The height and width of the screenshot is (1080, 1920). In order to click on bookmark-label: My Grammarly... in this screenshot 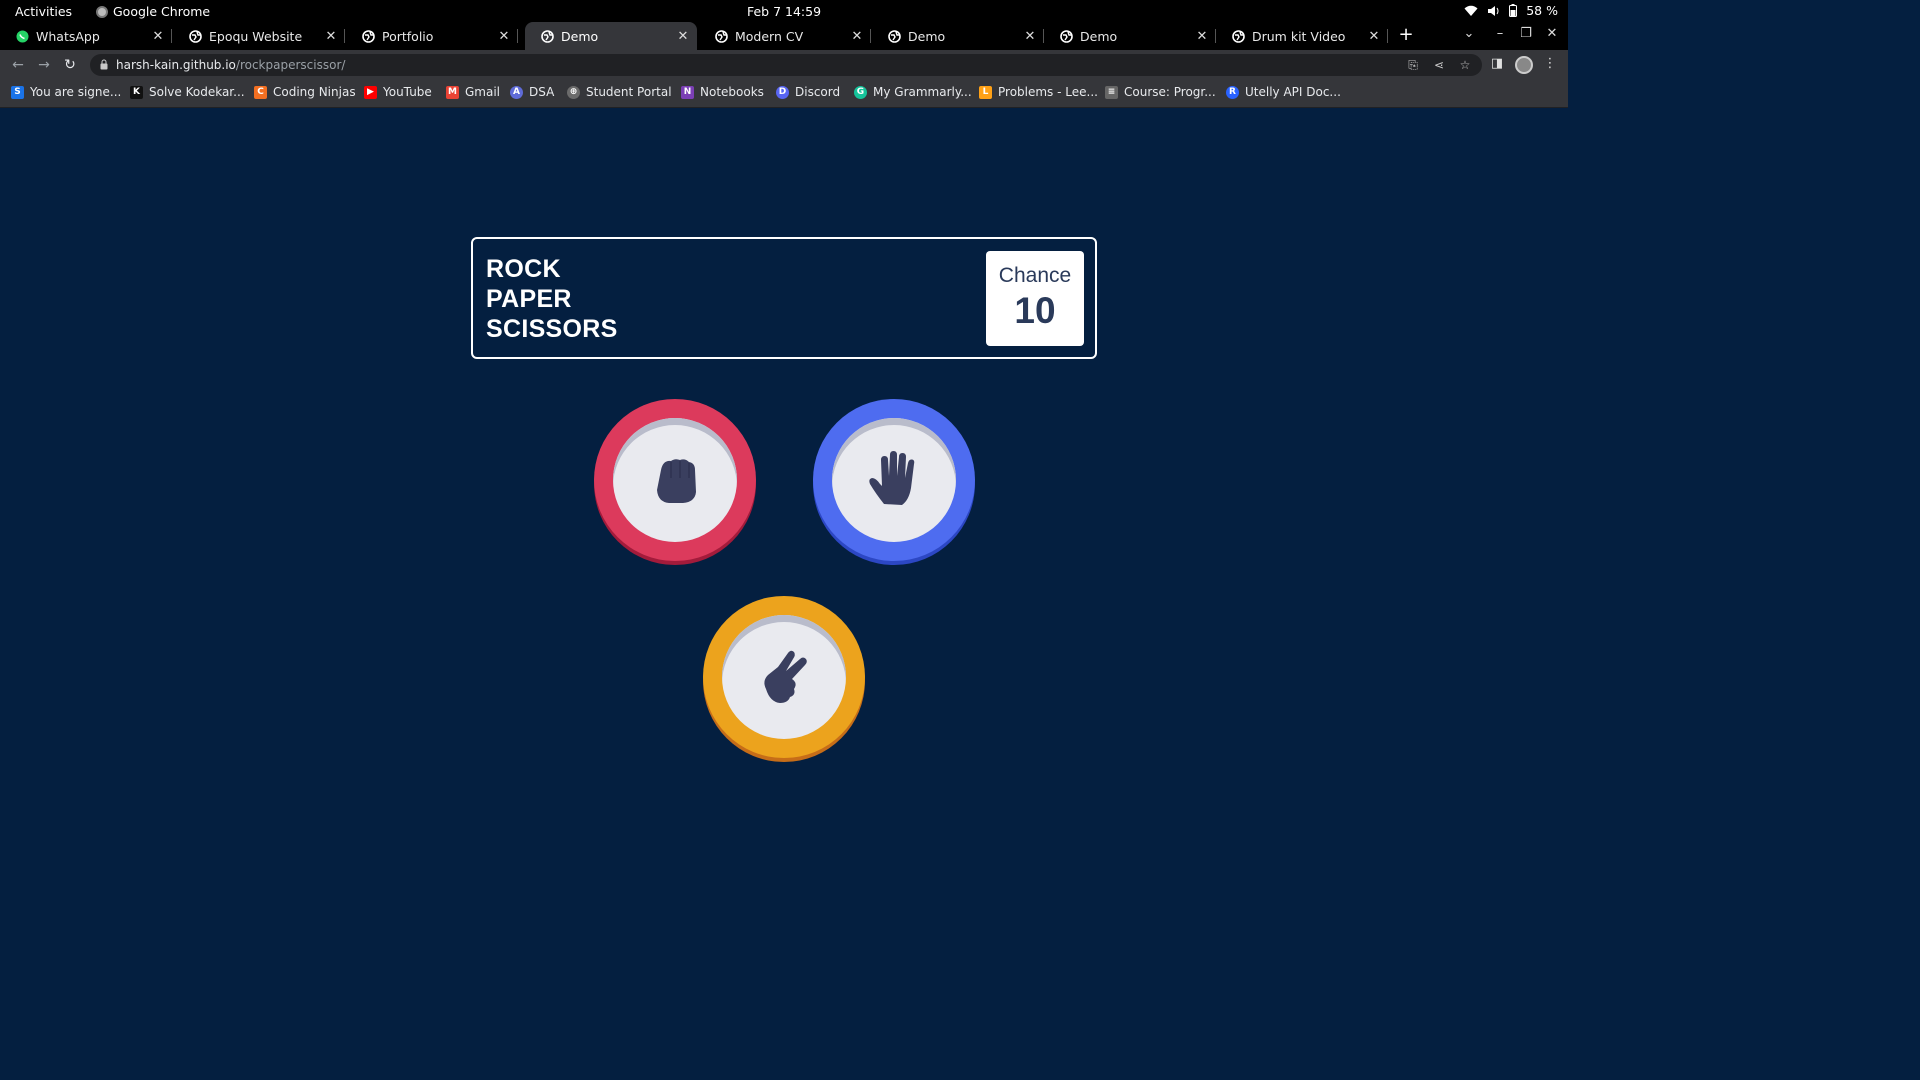, I will do `click(922, 92)`.